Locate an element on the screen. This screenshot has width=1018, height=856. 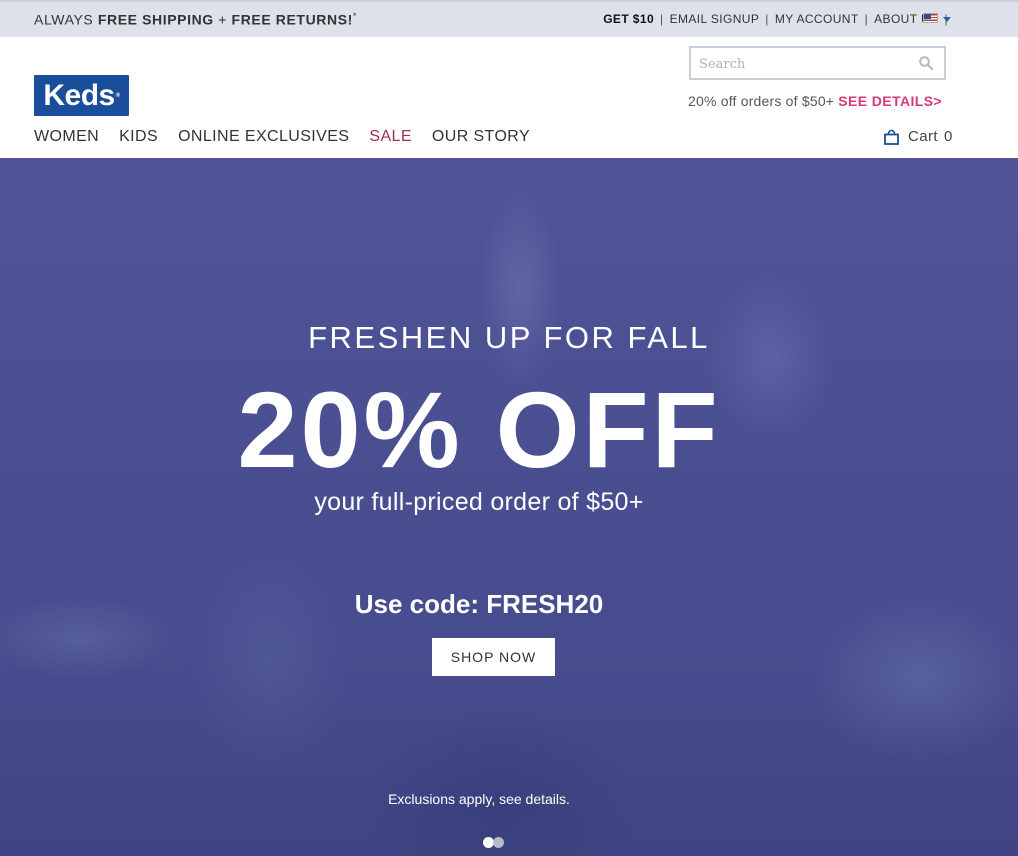
logo-registered-mark: ® is located at coordinates (117, 95).